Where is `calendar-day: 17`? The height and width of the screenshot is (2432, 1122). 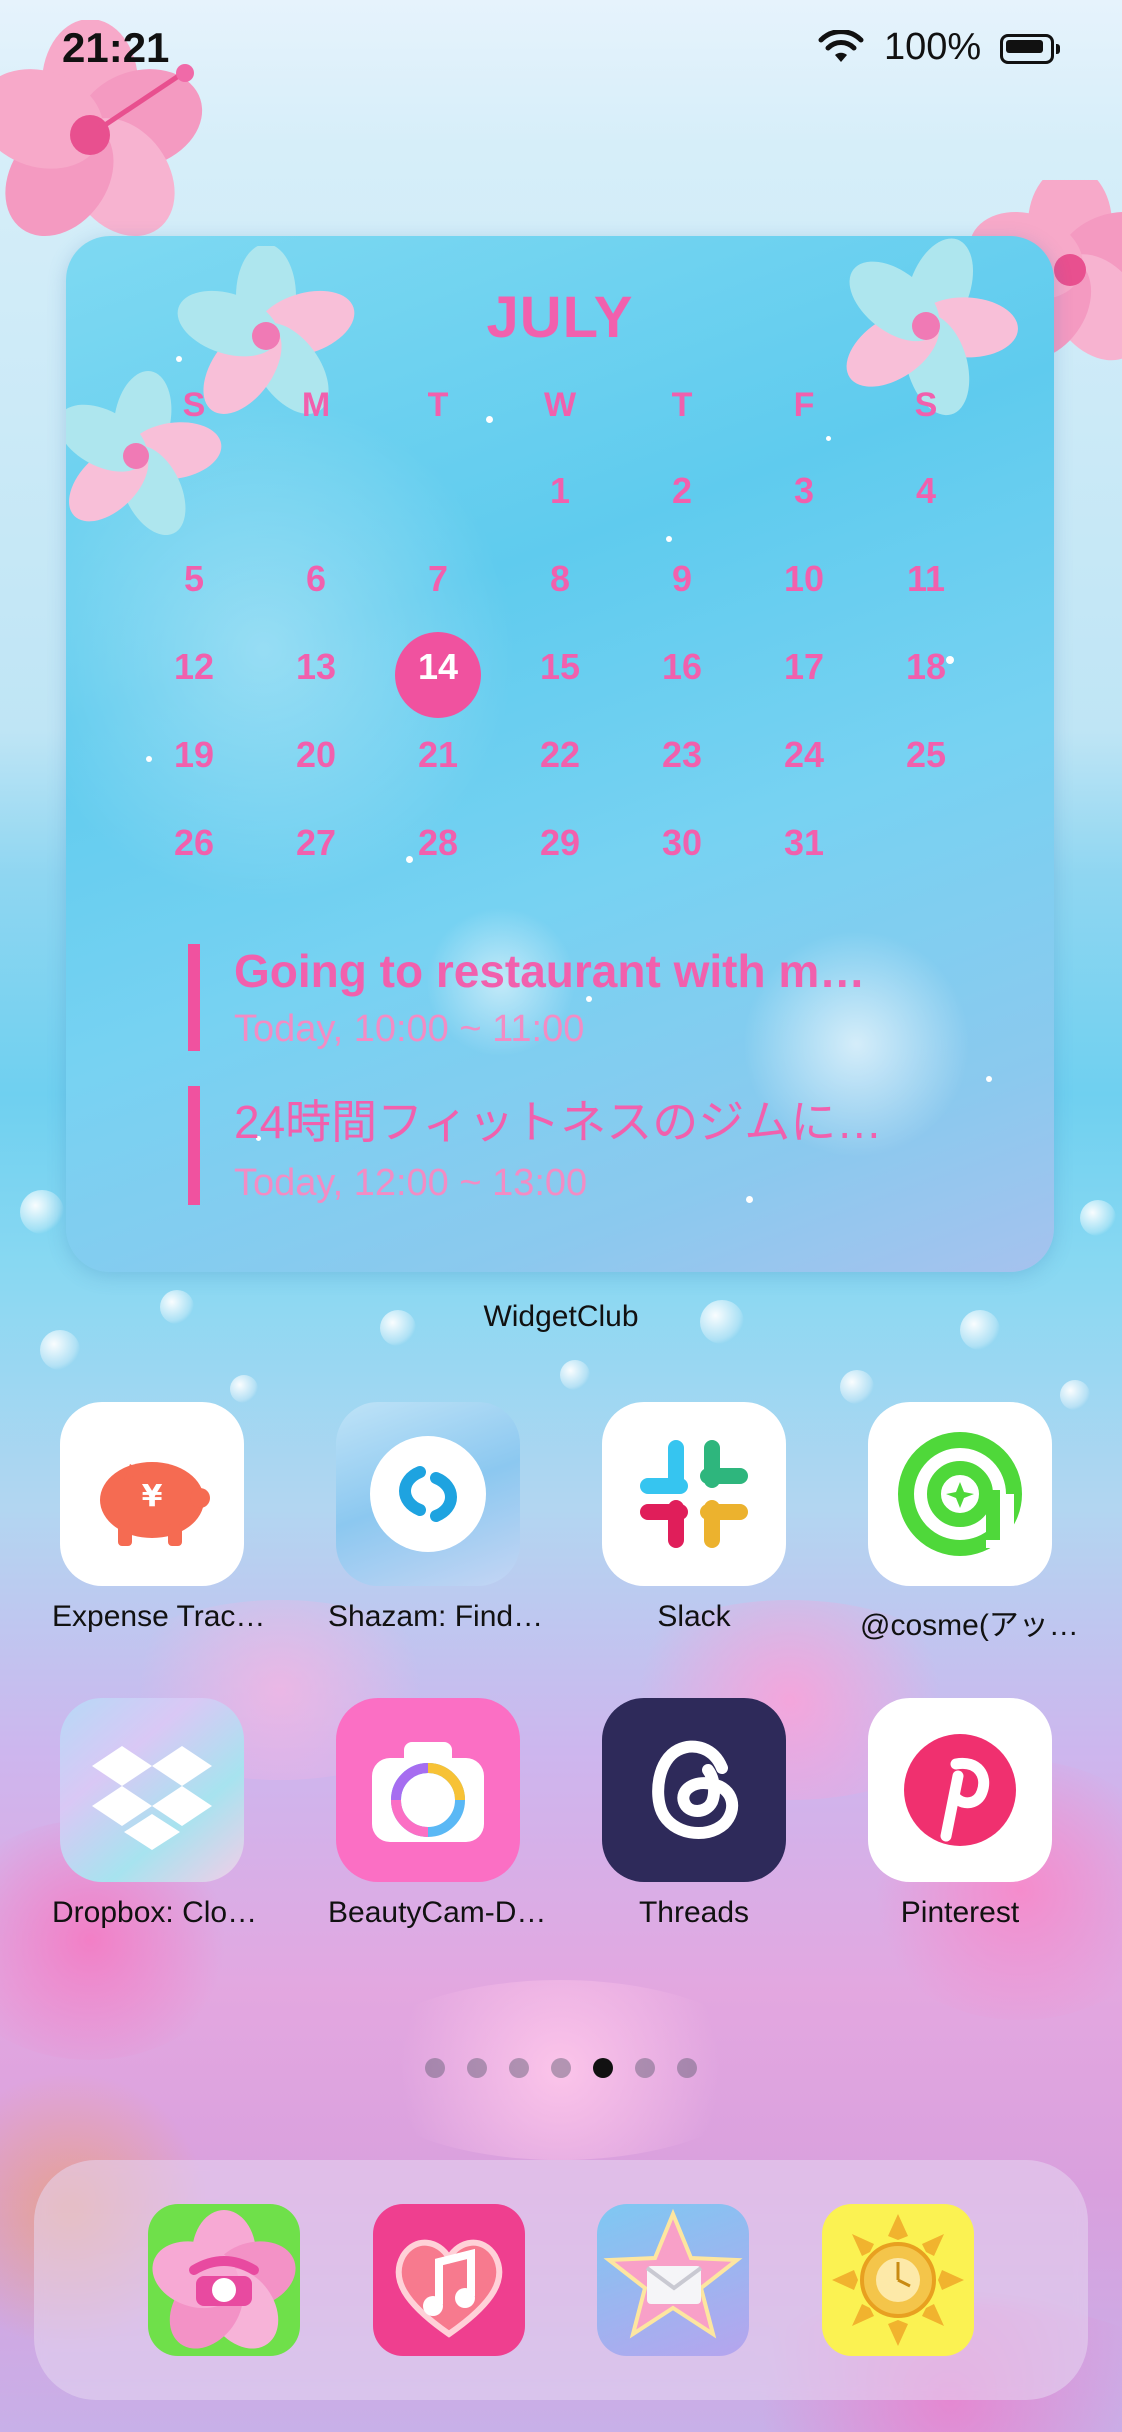
calendar-day: 17 is located at coordinates (804, 666).